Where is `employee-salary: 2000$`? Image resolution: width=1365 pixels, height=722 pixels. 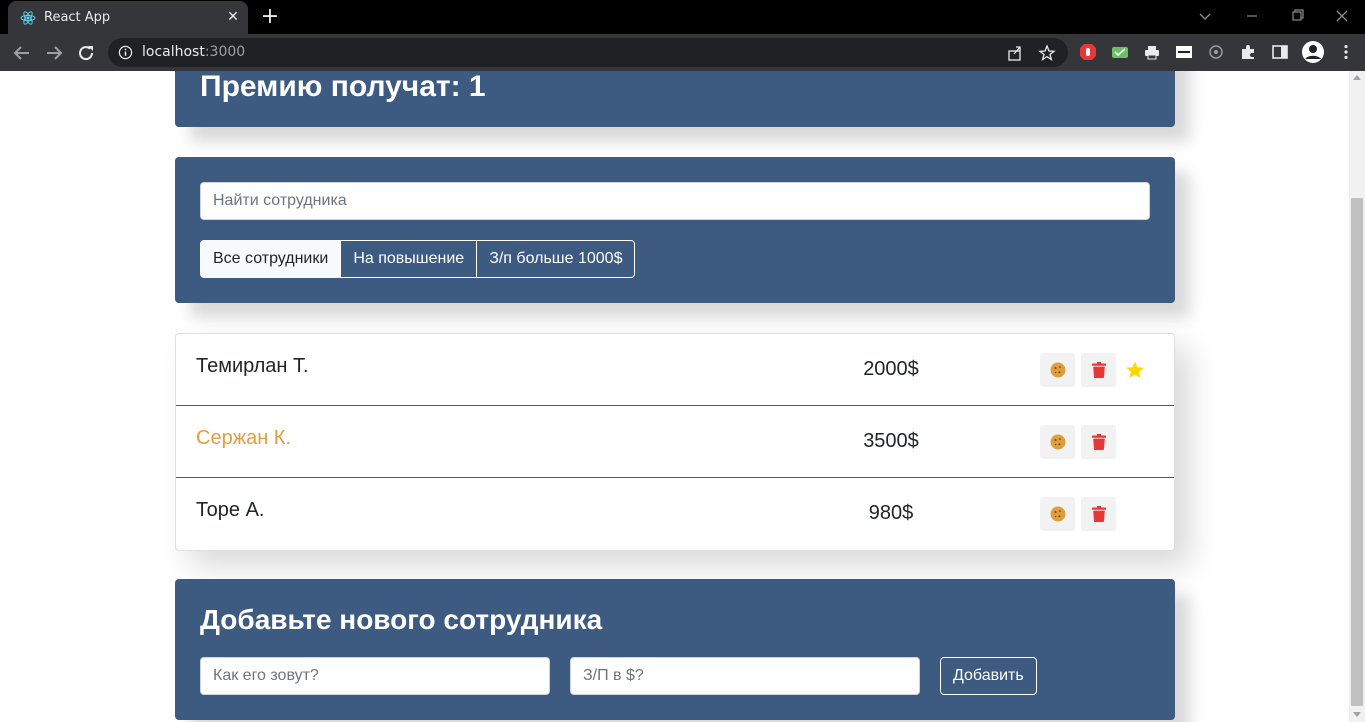 employee-salary: 2000$ is located at coordinates (891, 369).